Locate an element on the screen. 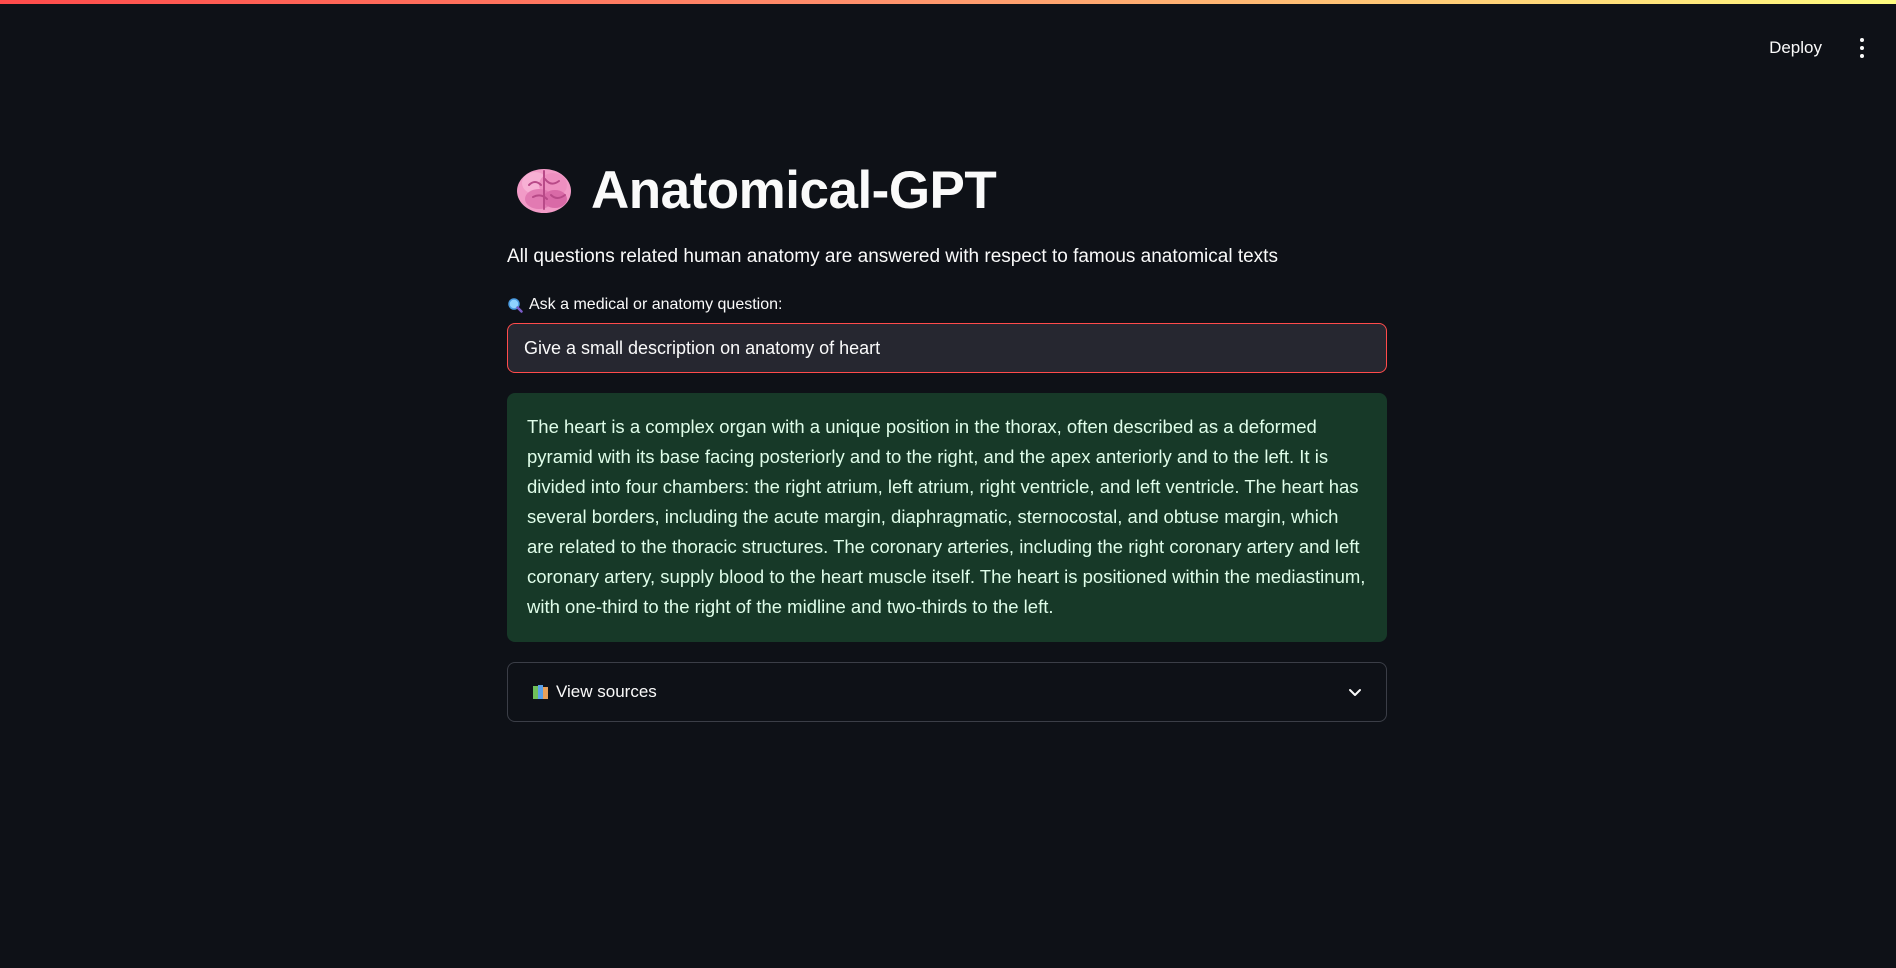  view-sources-label: View sources is located at coordinates (606, 691).